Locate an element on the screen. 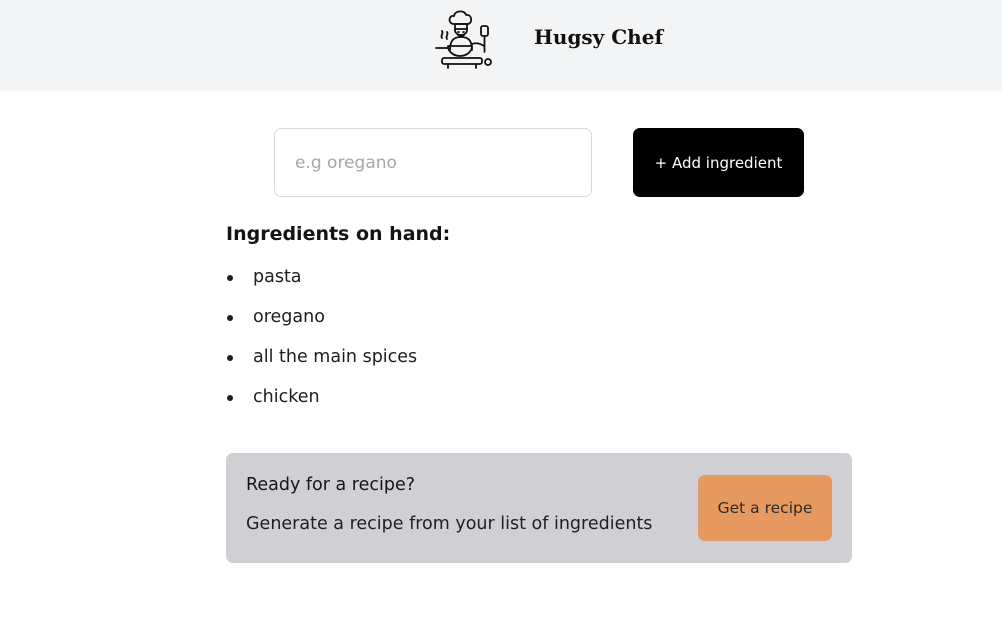 This screenshot has height=620, width=1002. chef-cooking-icon is located at coordinates (463, 39).